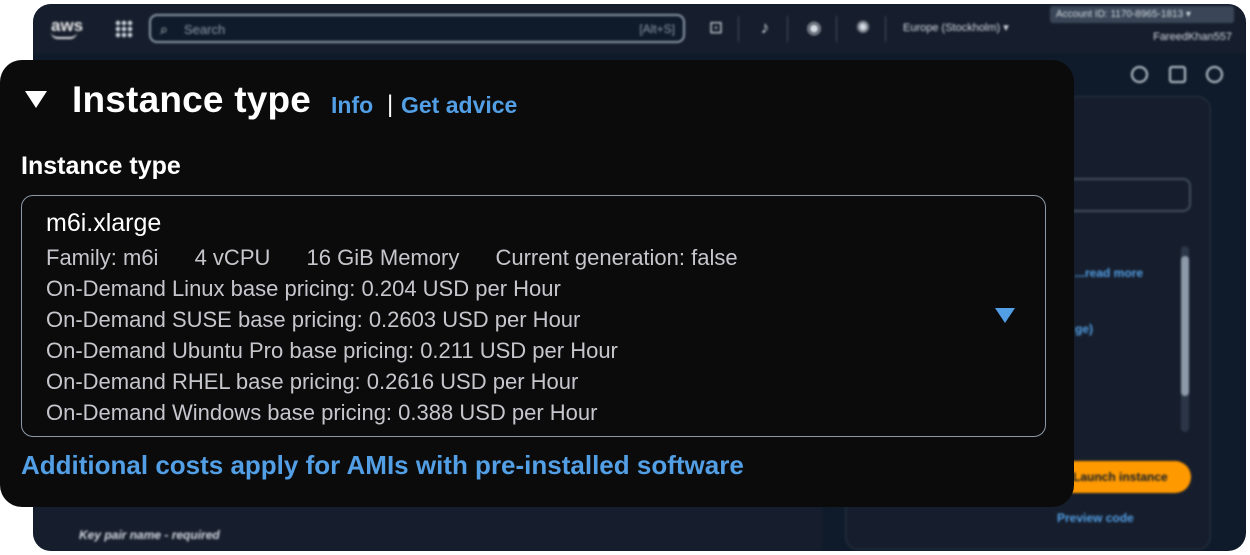 This screenshot has width=1250, height=555. I want to click on search-shortcut: [Alt+S], so click(657, 29).